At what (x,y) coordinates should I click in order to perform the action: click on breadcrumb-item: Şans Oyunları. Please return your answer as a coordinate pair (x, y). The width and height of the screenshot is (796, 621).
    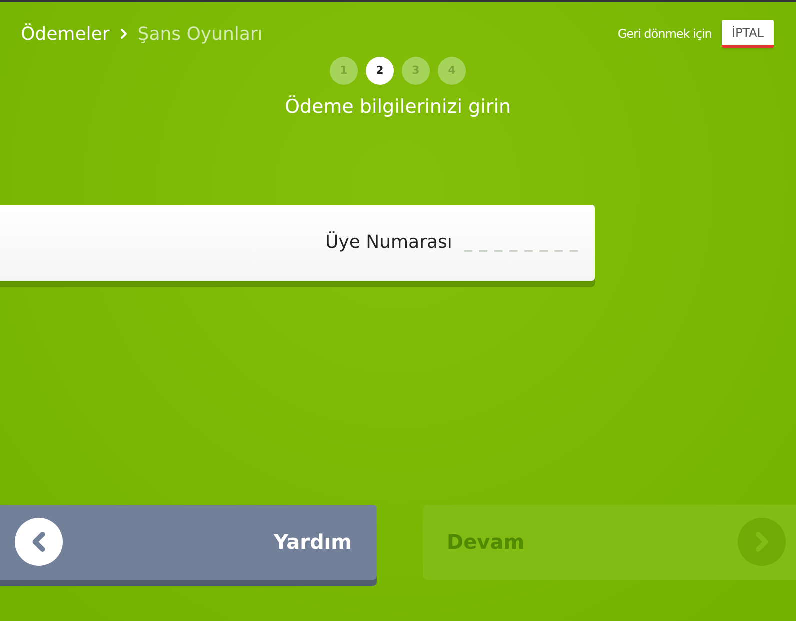
    Looking at the image, I should click on (200, 34).